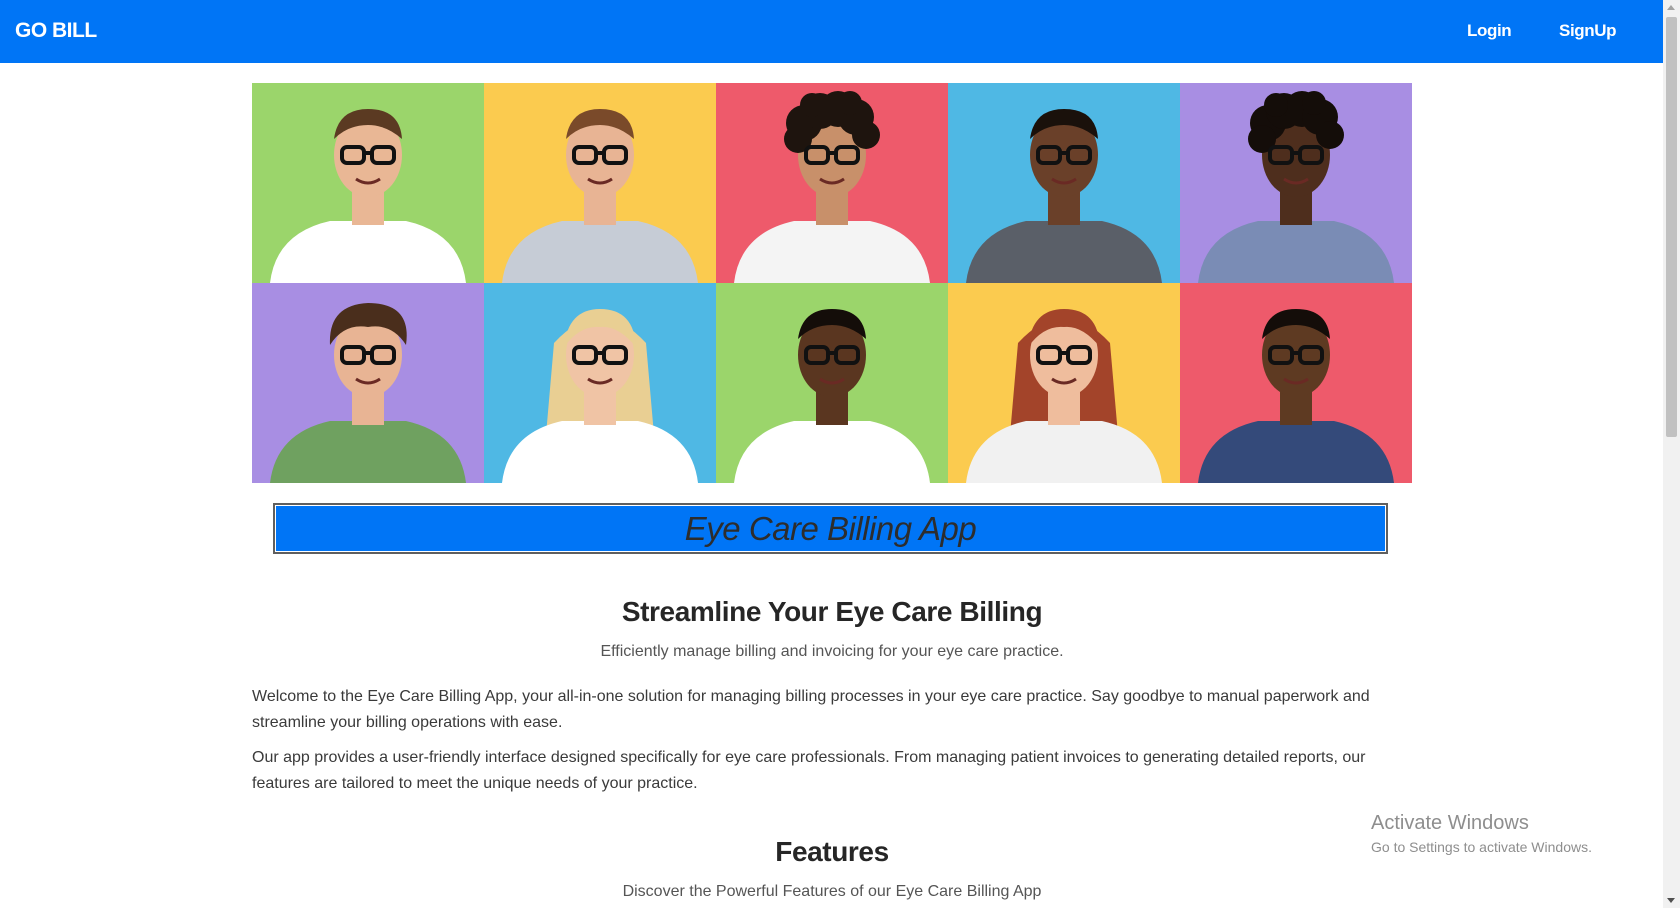 This screenshot has width=1680, height=908. What do you see at coordinates (1489, 31) in the screenshot?
I see `login-link: Login` at bounding box center [1489, 31].